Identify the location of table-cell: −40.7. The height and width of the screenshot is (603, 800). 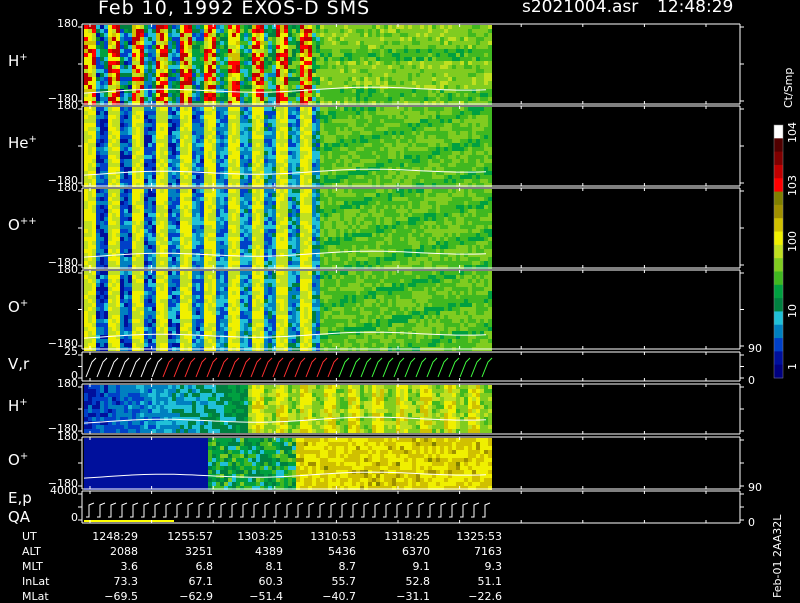
(339, 596).